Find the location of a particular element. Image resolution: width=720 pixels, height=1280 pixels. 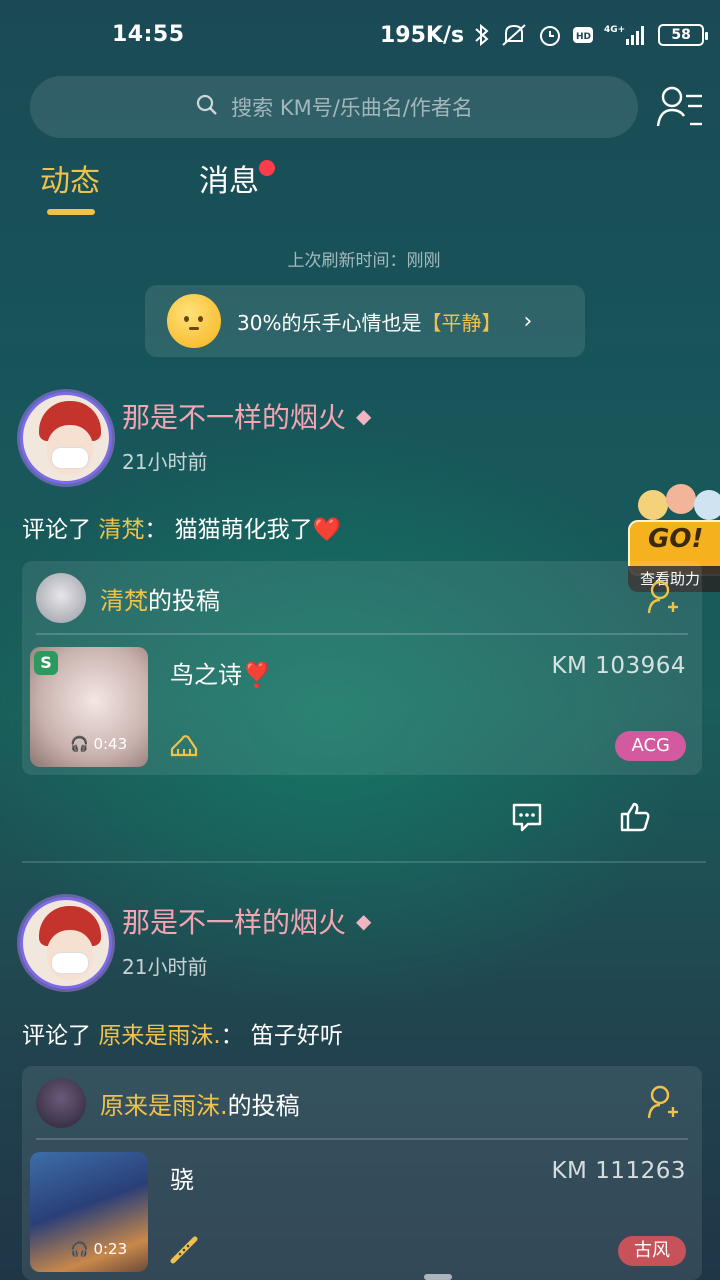

uploader-name: 清梵 is located at coordinates (124, 598).